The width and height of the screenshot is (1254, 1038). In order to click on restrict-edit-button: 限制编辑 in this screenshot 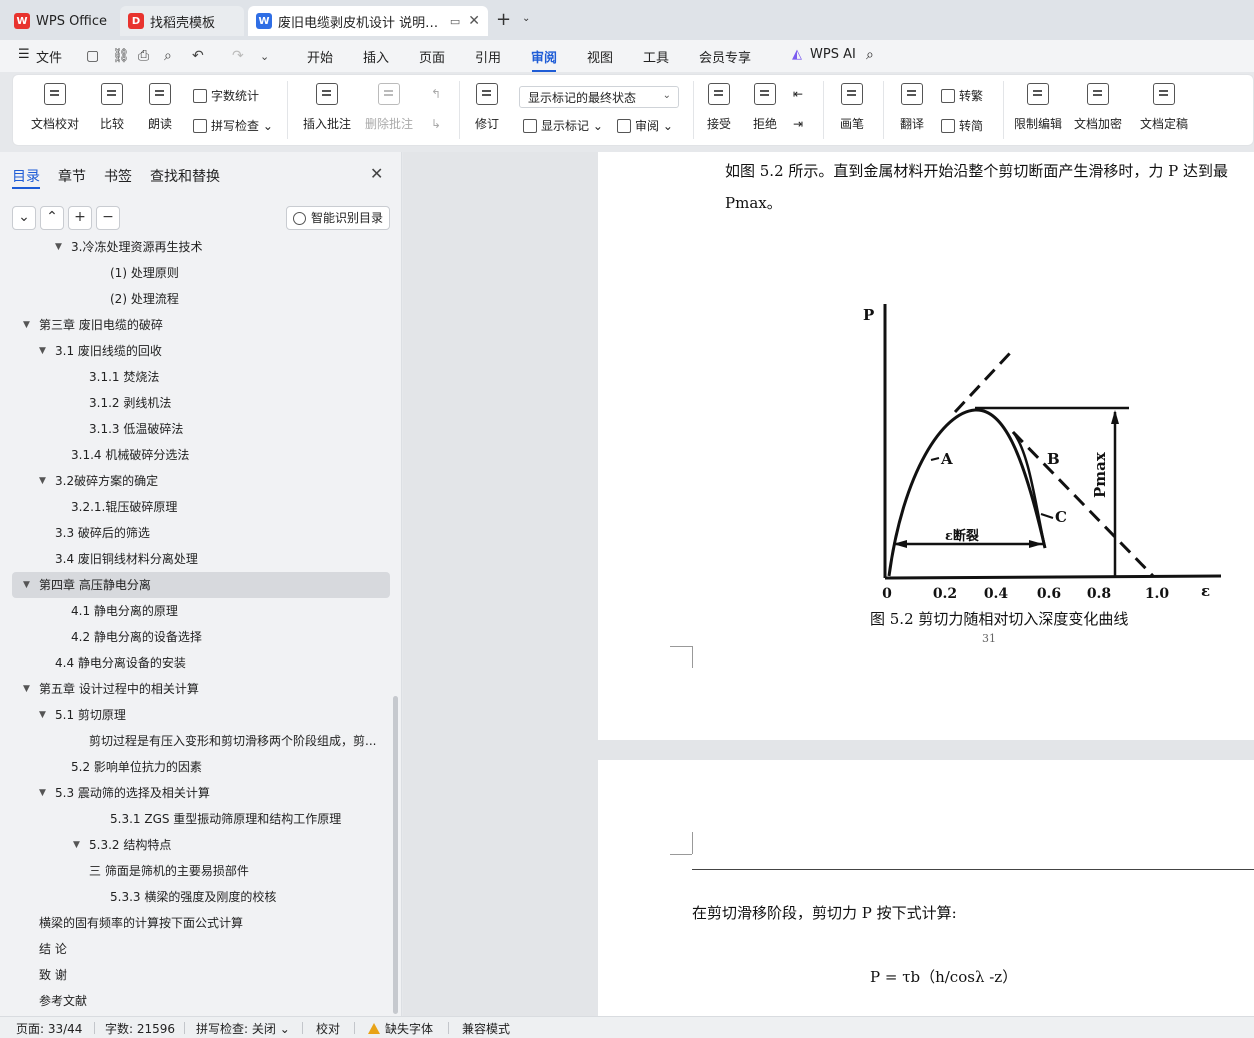, I will do `click(1038, 107)`.